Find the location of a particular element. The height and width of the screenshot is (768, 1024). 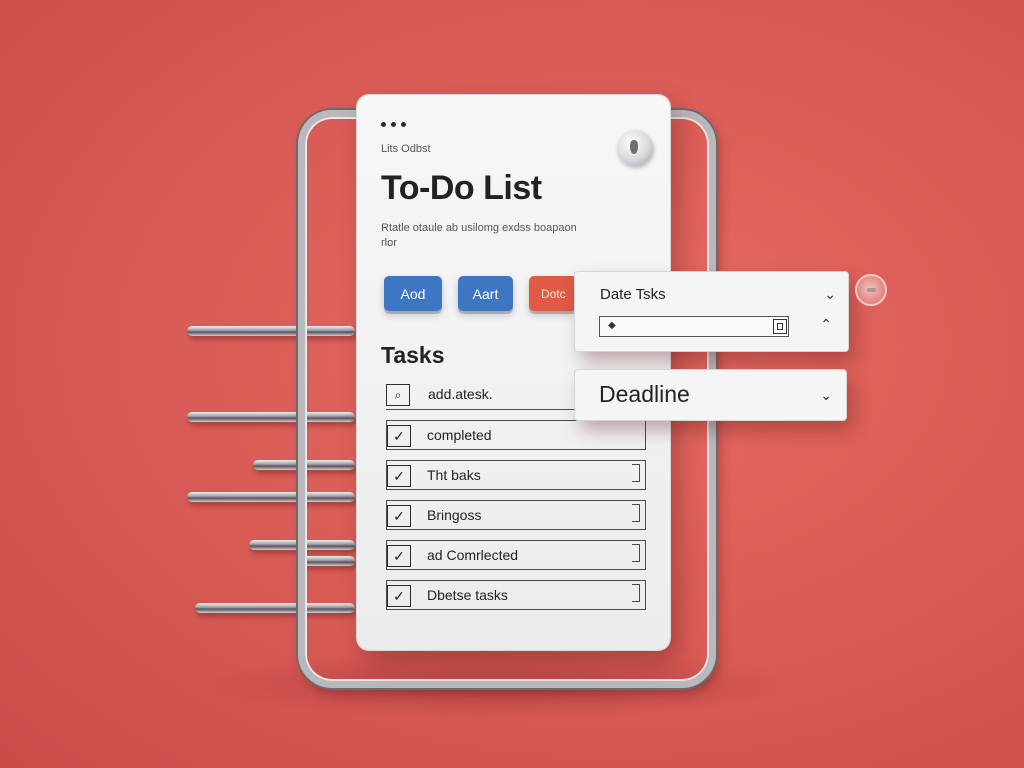

task-checkbox: ⌕ is located at coordinates (398, 395).